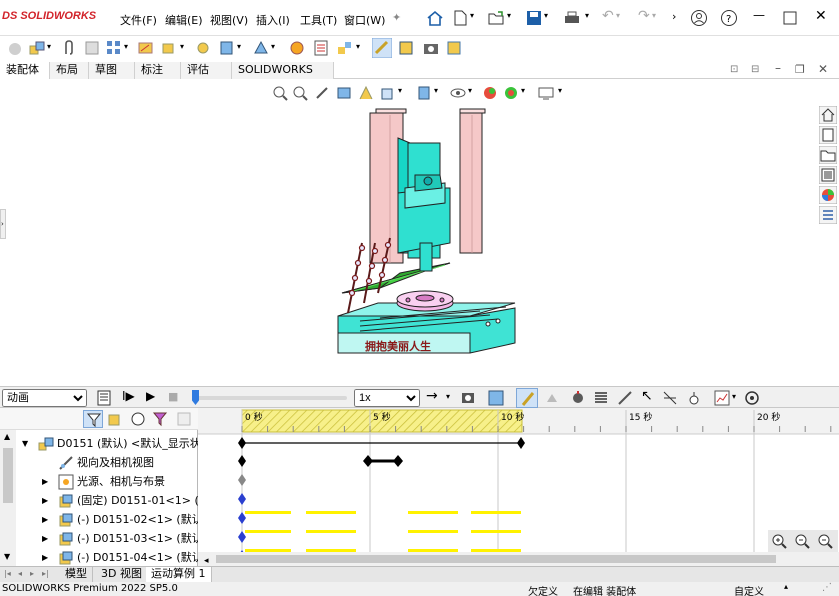 This screenshot has width=839, height=596. What do you see at coordinates (823, 69) in the screenshot?
I see `doc-close-icon: ✕` at bounding box center [823, 69].